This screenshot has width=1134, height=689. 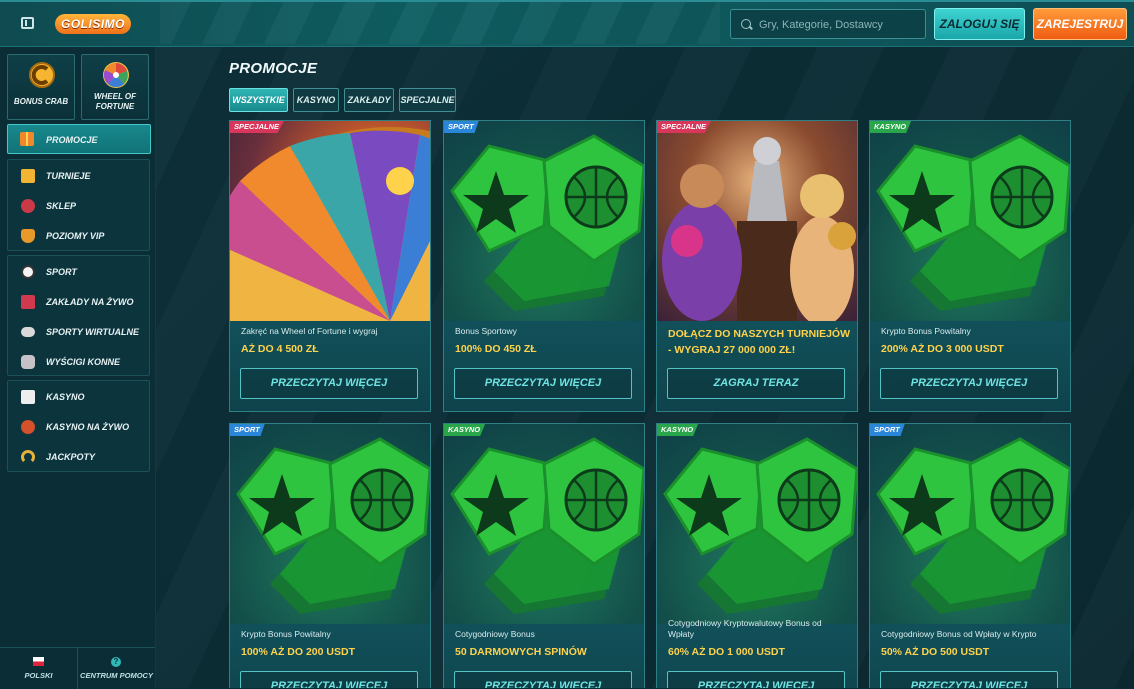 I want to click on bonus-crab-tile: BONUS CRAB, so click(x=41, y=87).